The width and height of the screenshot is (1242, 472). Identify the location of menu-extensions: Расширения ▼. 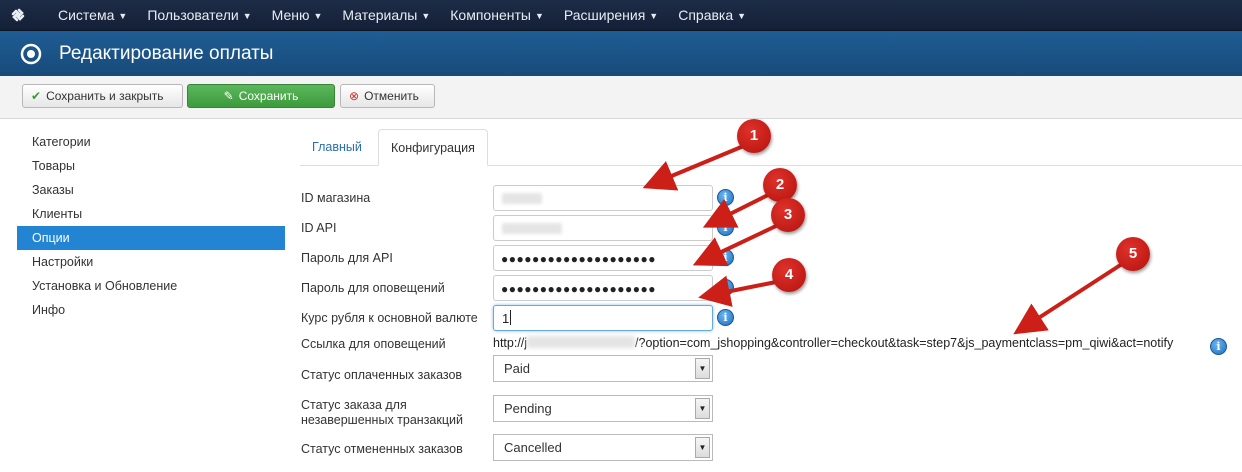
(611, 15).